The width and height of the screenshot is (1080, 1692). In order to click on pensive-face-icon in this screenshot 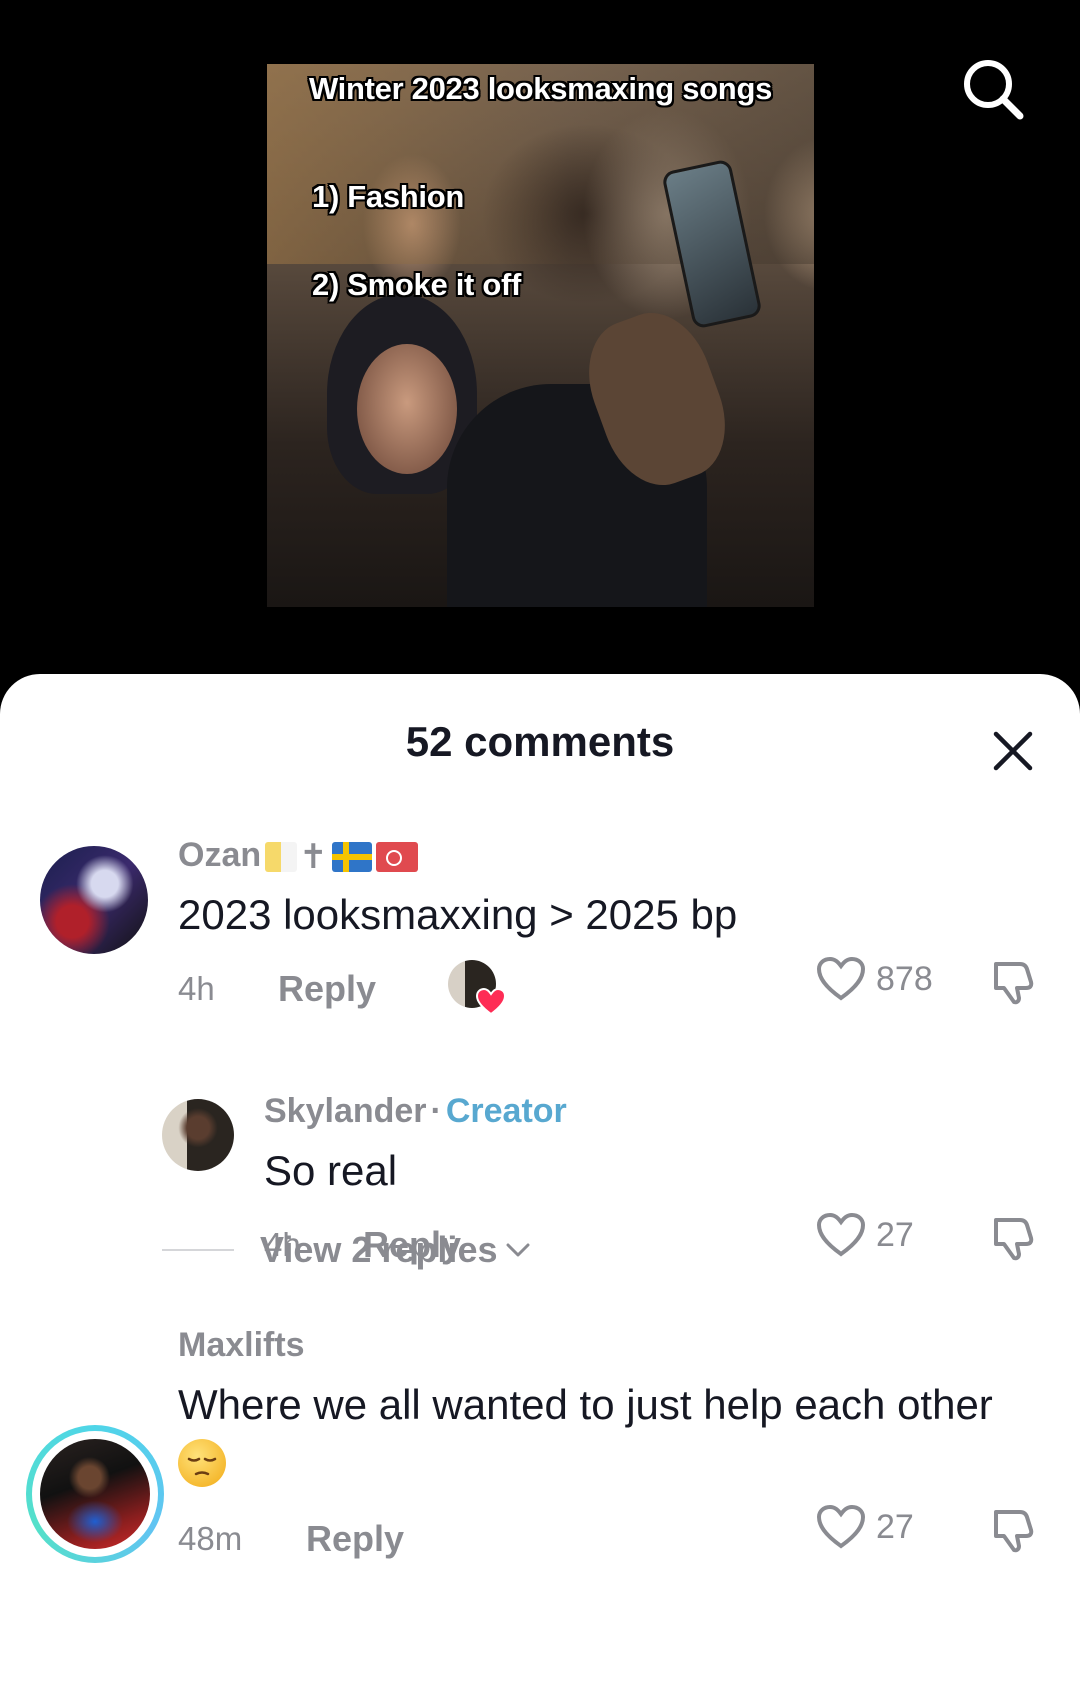, I will do `click(202, 1462)`.